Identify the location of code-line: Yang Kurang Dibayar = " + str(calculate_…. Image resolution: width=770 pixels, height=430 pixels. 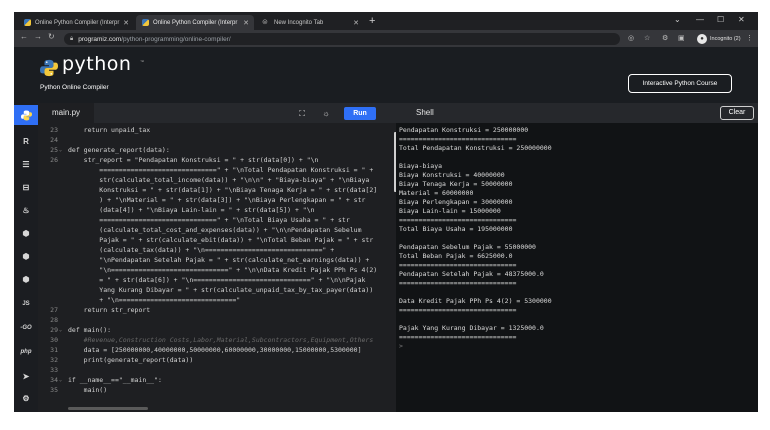
(217, 290).